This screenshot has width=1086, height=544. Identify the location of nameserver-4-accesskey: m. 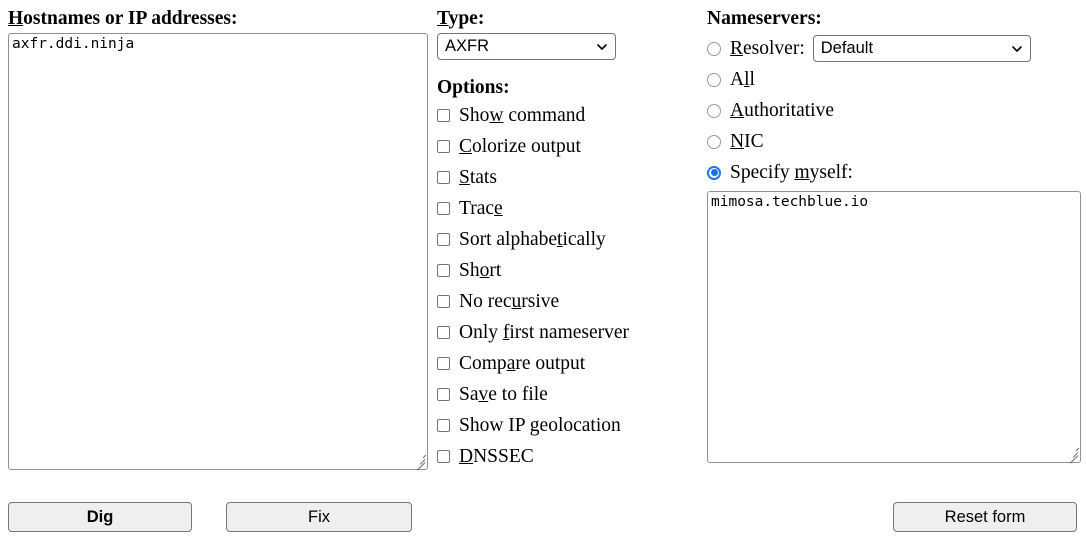
(802, 172).